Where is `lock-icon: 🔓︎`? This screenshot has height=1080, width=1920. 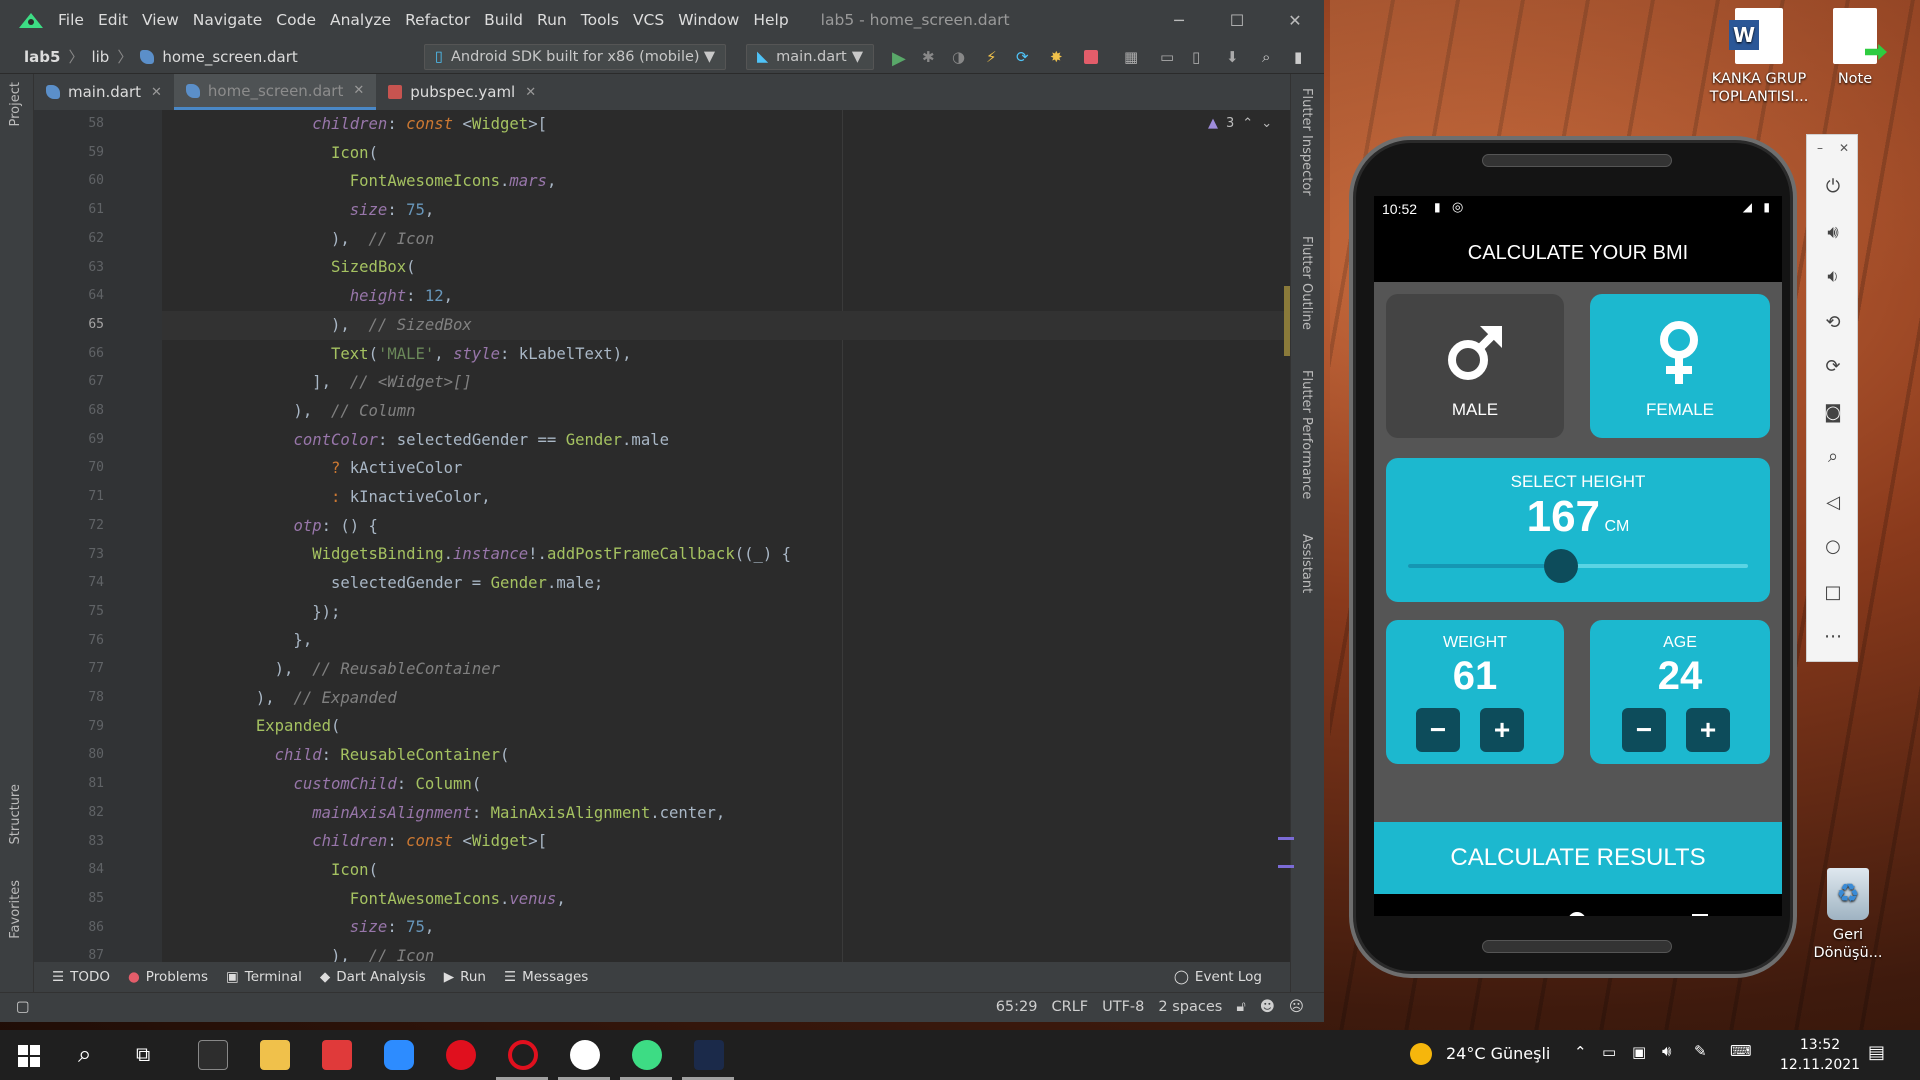 lock-icon: 🔓︎ is located at coordinates (1240, 1007).